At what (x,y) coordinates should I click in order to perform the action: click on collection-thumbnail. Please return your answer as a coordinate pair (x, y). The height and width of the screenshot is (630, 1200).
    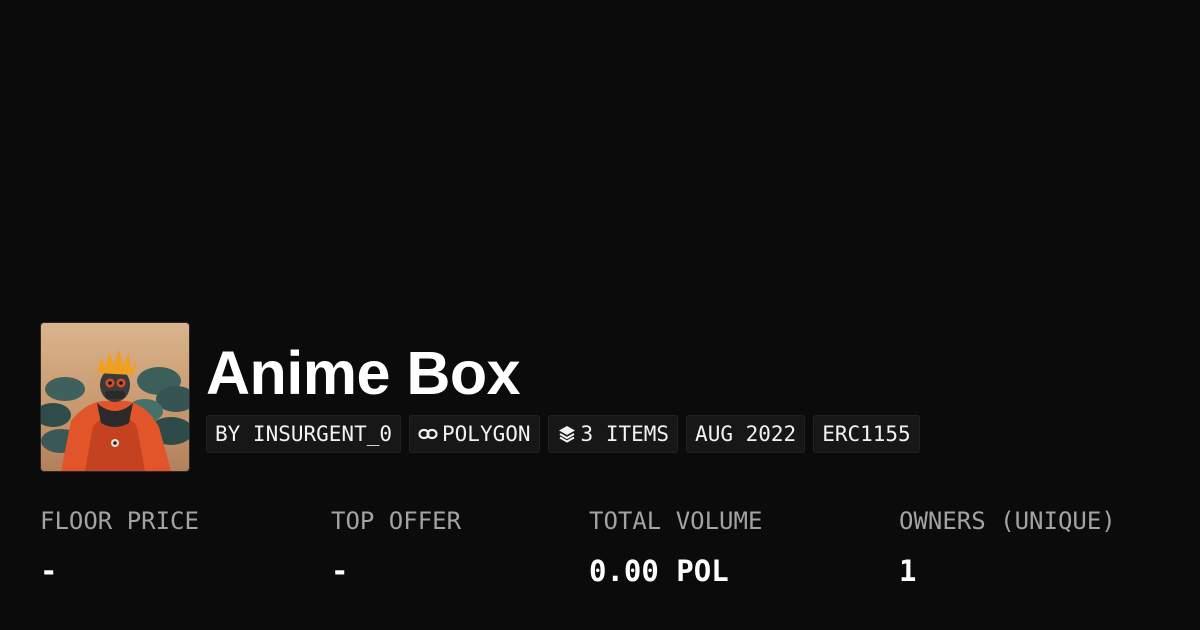
    Looking at the image, I should click on (115, 397).